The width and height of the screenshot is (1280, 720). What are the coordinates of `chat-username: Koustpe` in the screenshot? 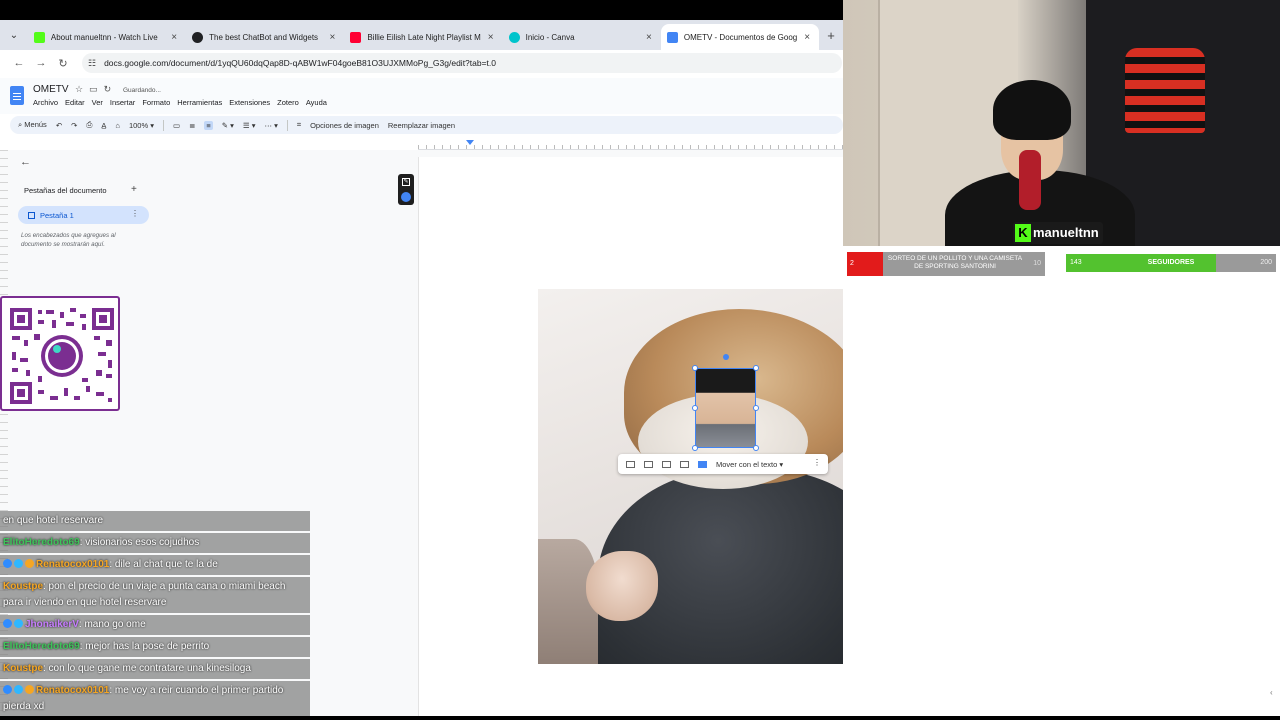 It's located at (23, 668).